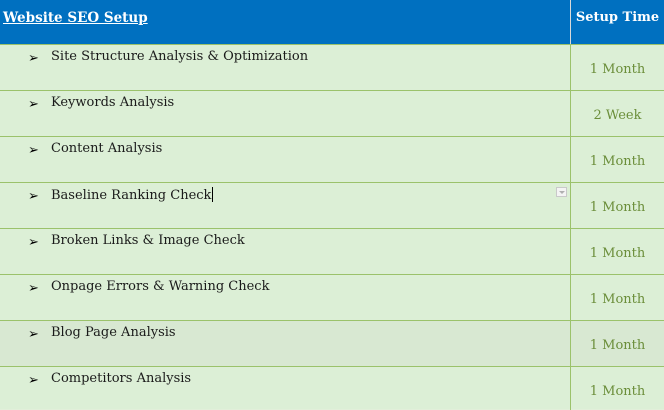  What do you see at coordinates (148, 240) in the screenshot?
I see `task-cell: Broken Links & Image Check` at bounding box center [148, 240].